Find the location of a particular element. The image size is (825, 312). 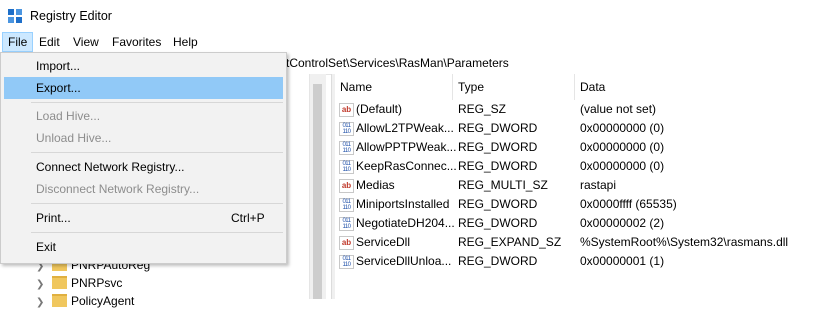

menu-print: Print... Ctrl+P is located at coordinates (143, 218).